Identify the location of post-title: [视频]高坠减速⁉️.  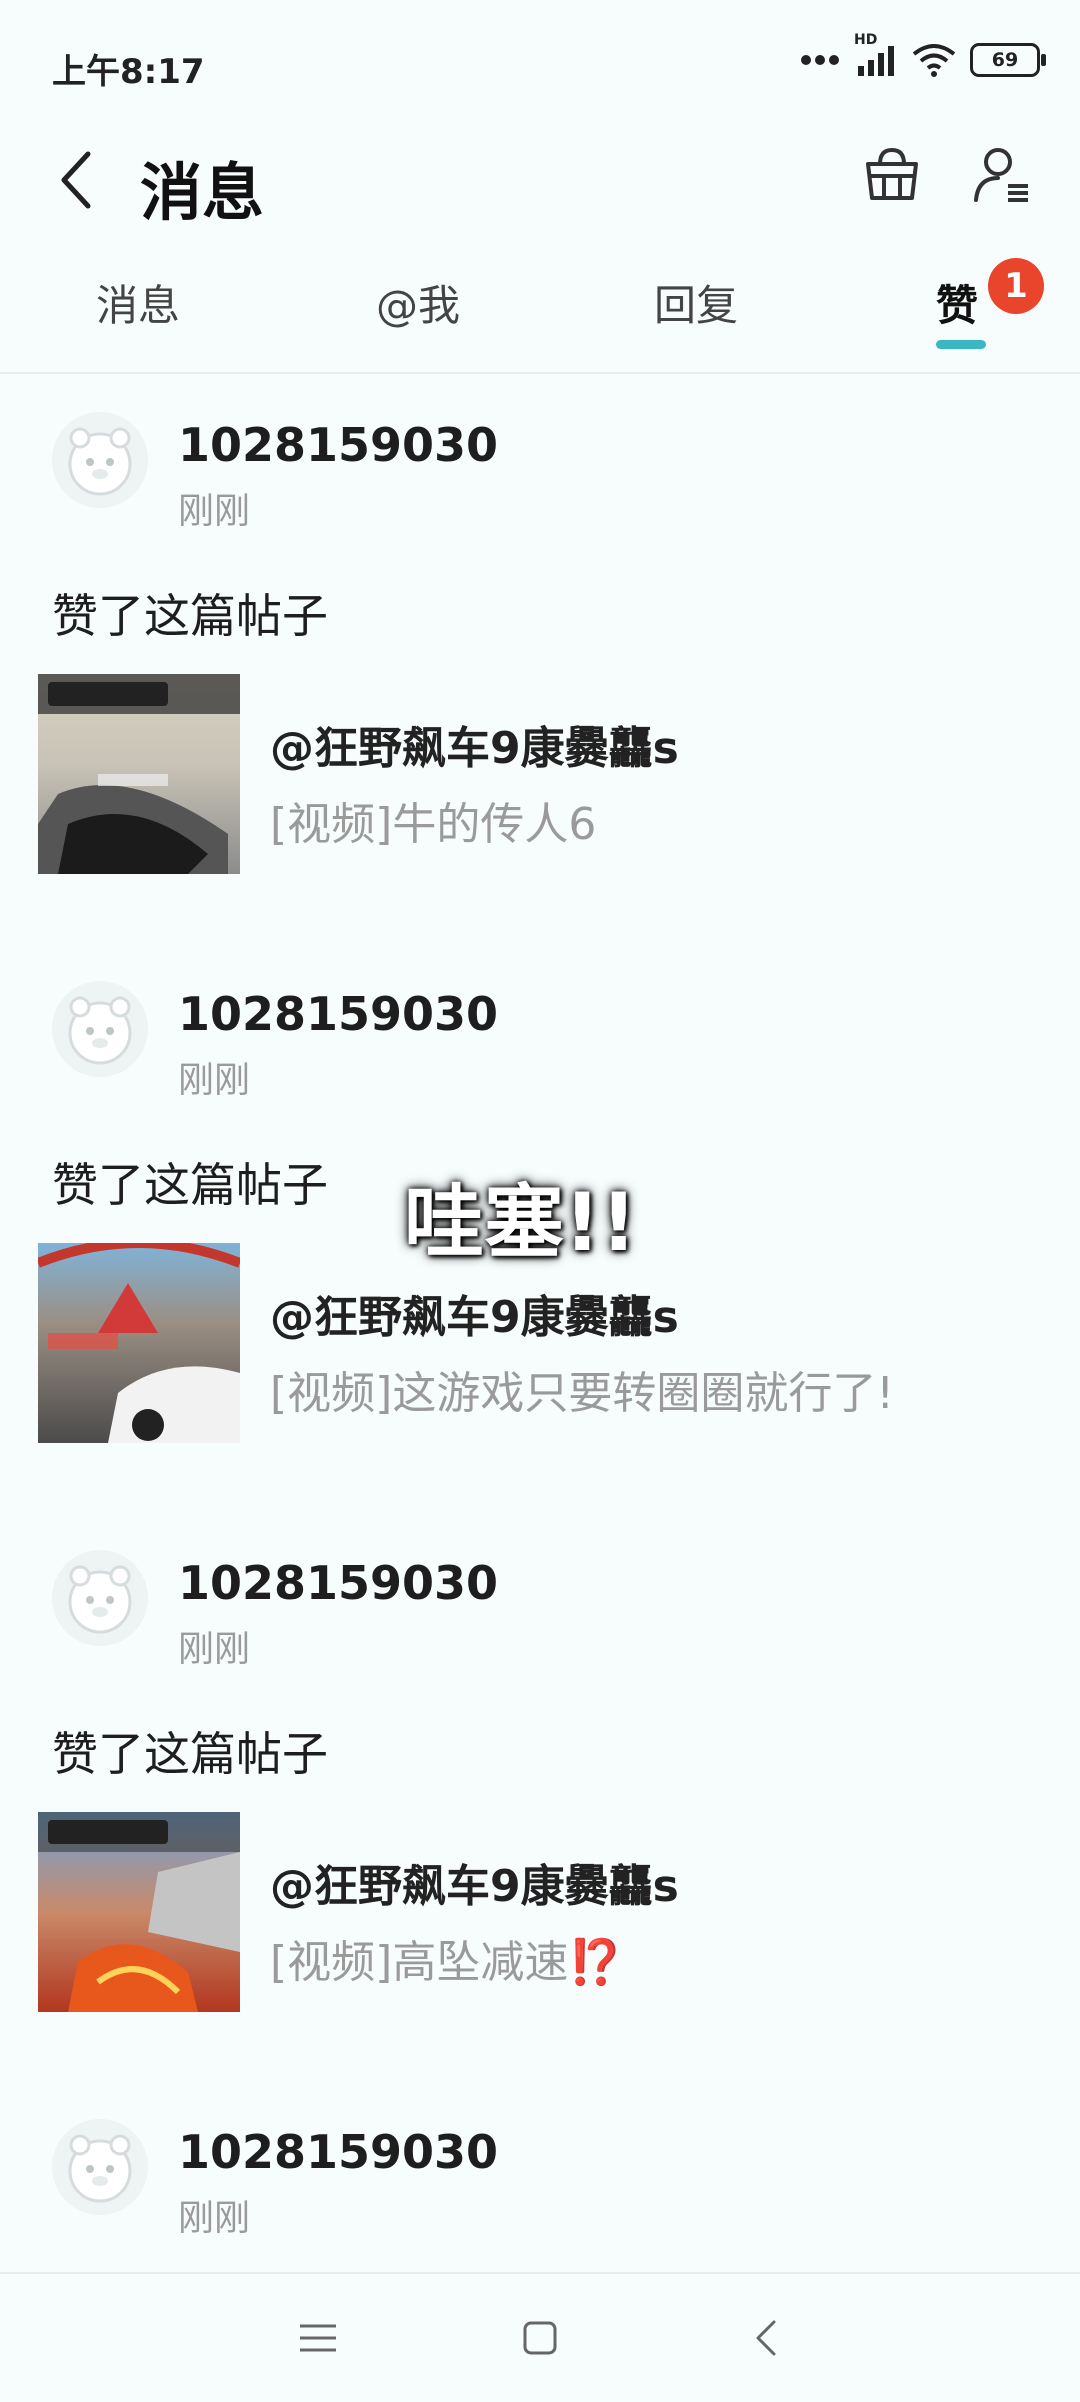
(446, 1958).